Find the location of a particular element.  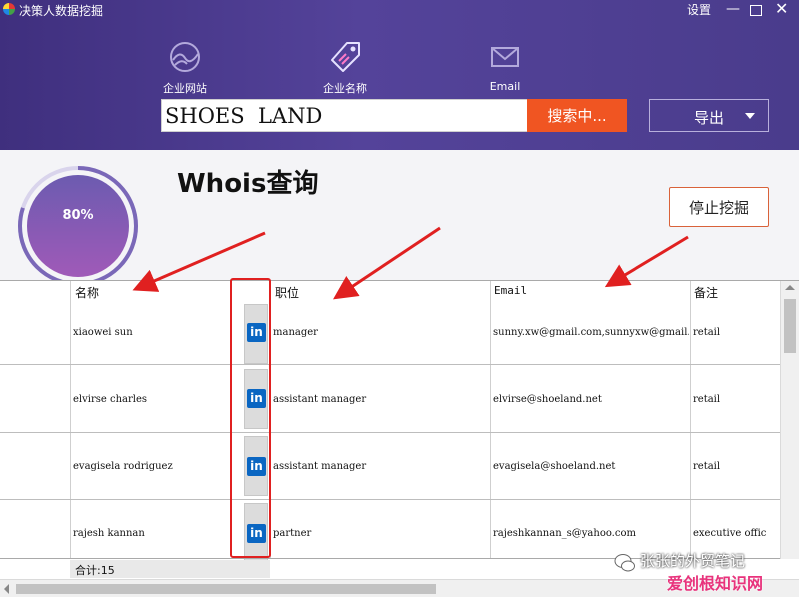

cell-email: elvirse@shoeland.net is located at coordinates (547, 399).